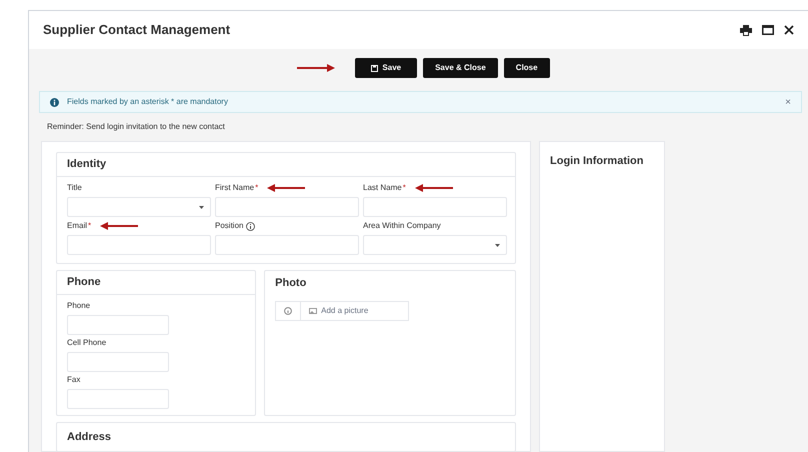  Describe the element at coordinates (402, 226) in the screenshot. I see `field-label: Area Within Company` at that location.